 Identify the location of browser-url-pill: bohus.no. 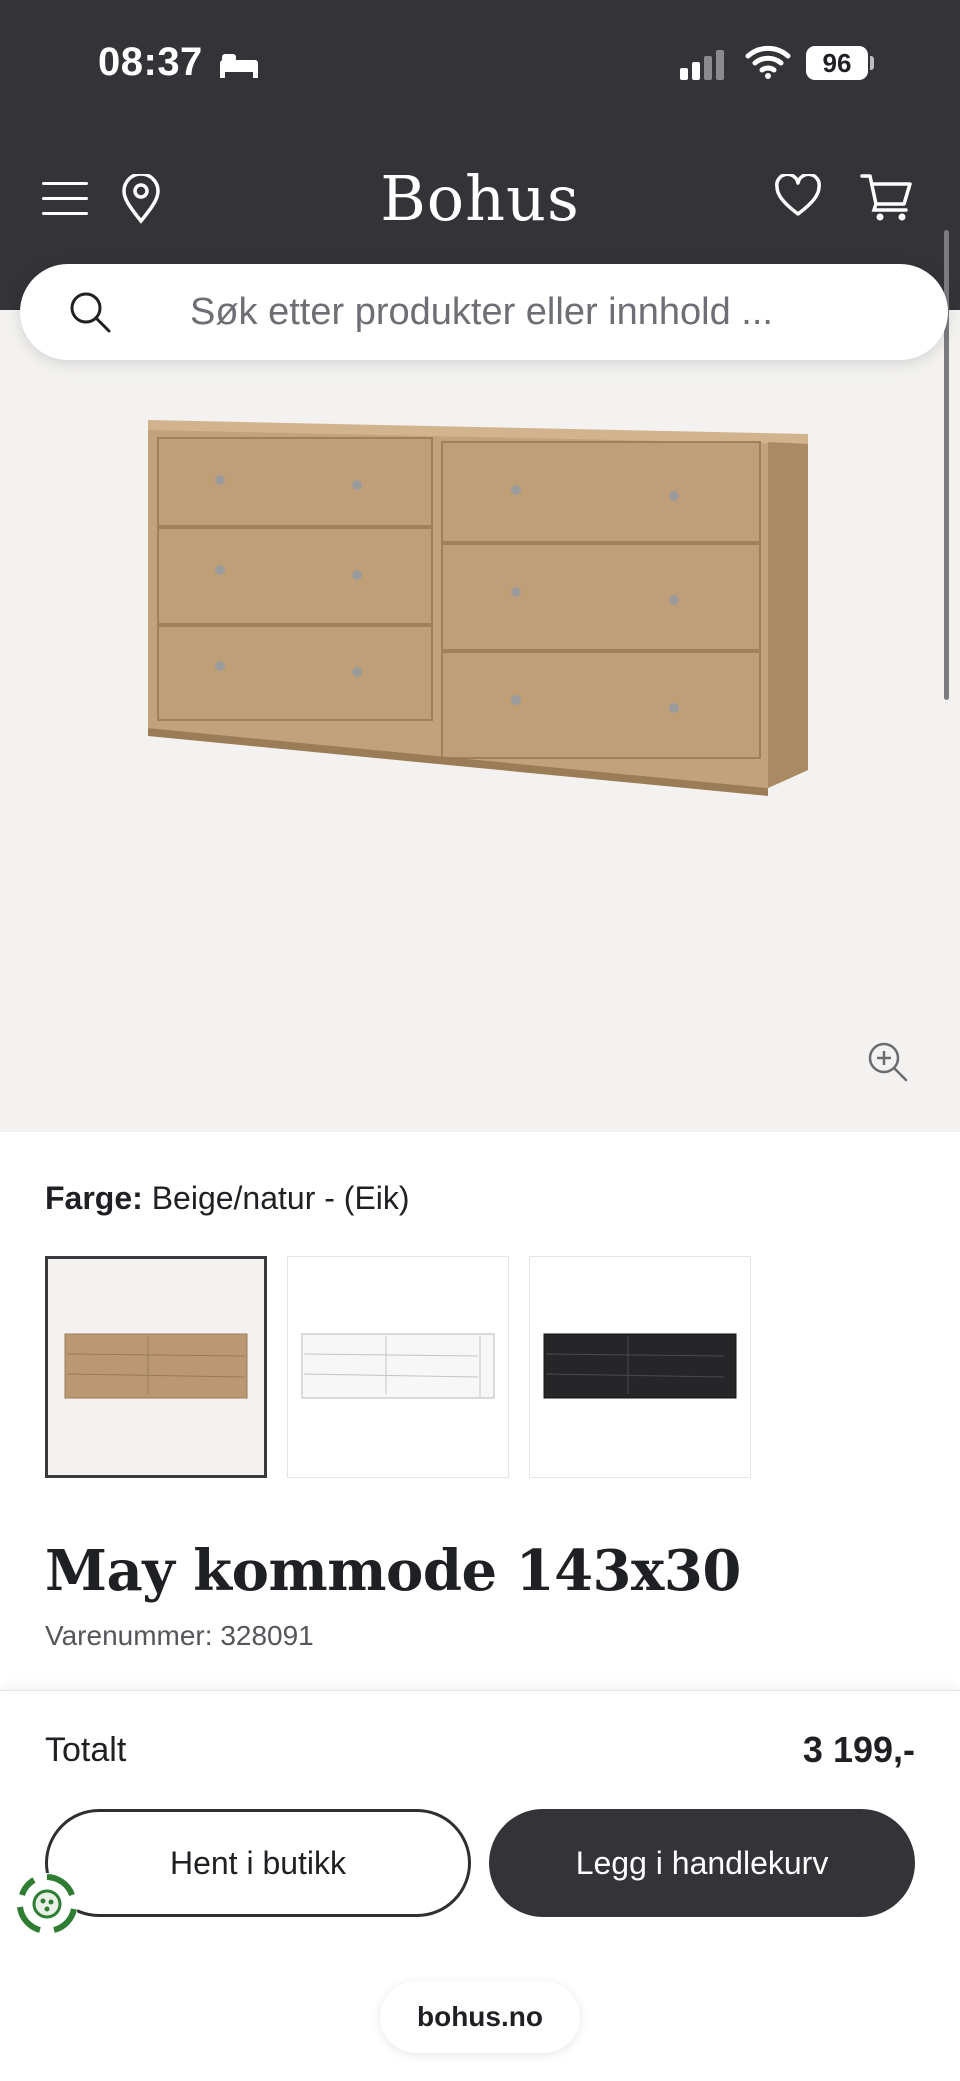
(480, 2017).